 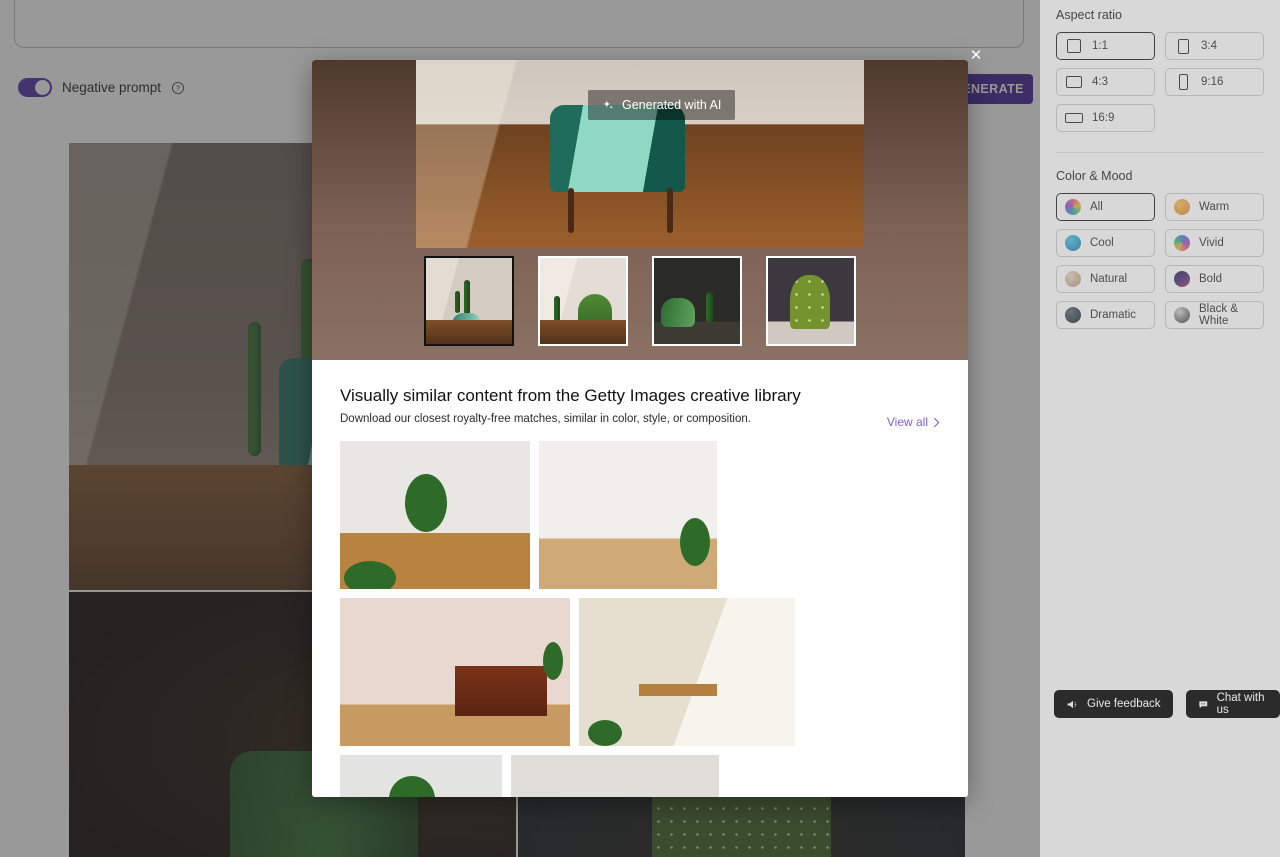 I want to click on color-mood-option-dramatic: Dramatic, so click(x=1105, y=315).